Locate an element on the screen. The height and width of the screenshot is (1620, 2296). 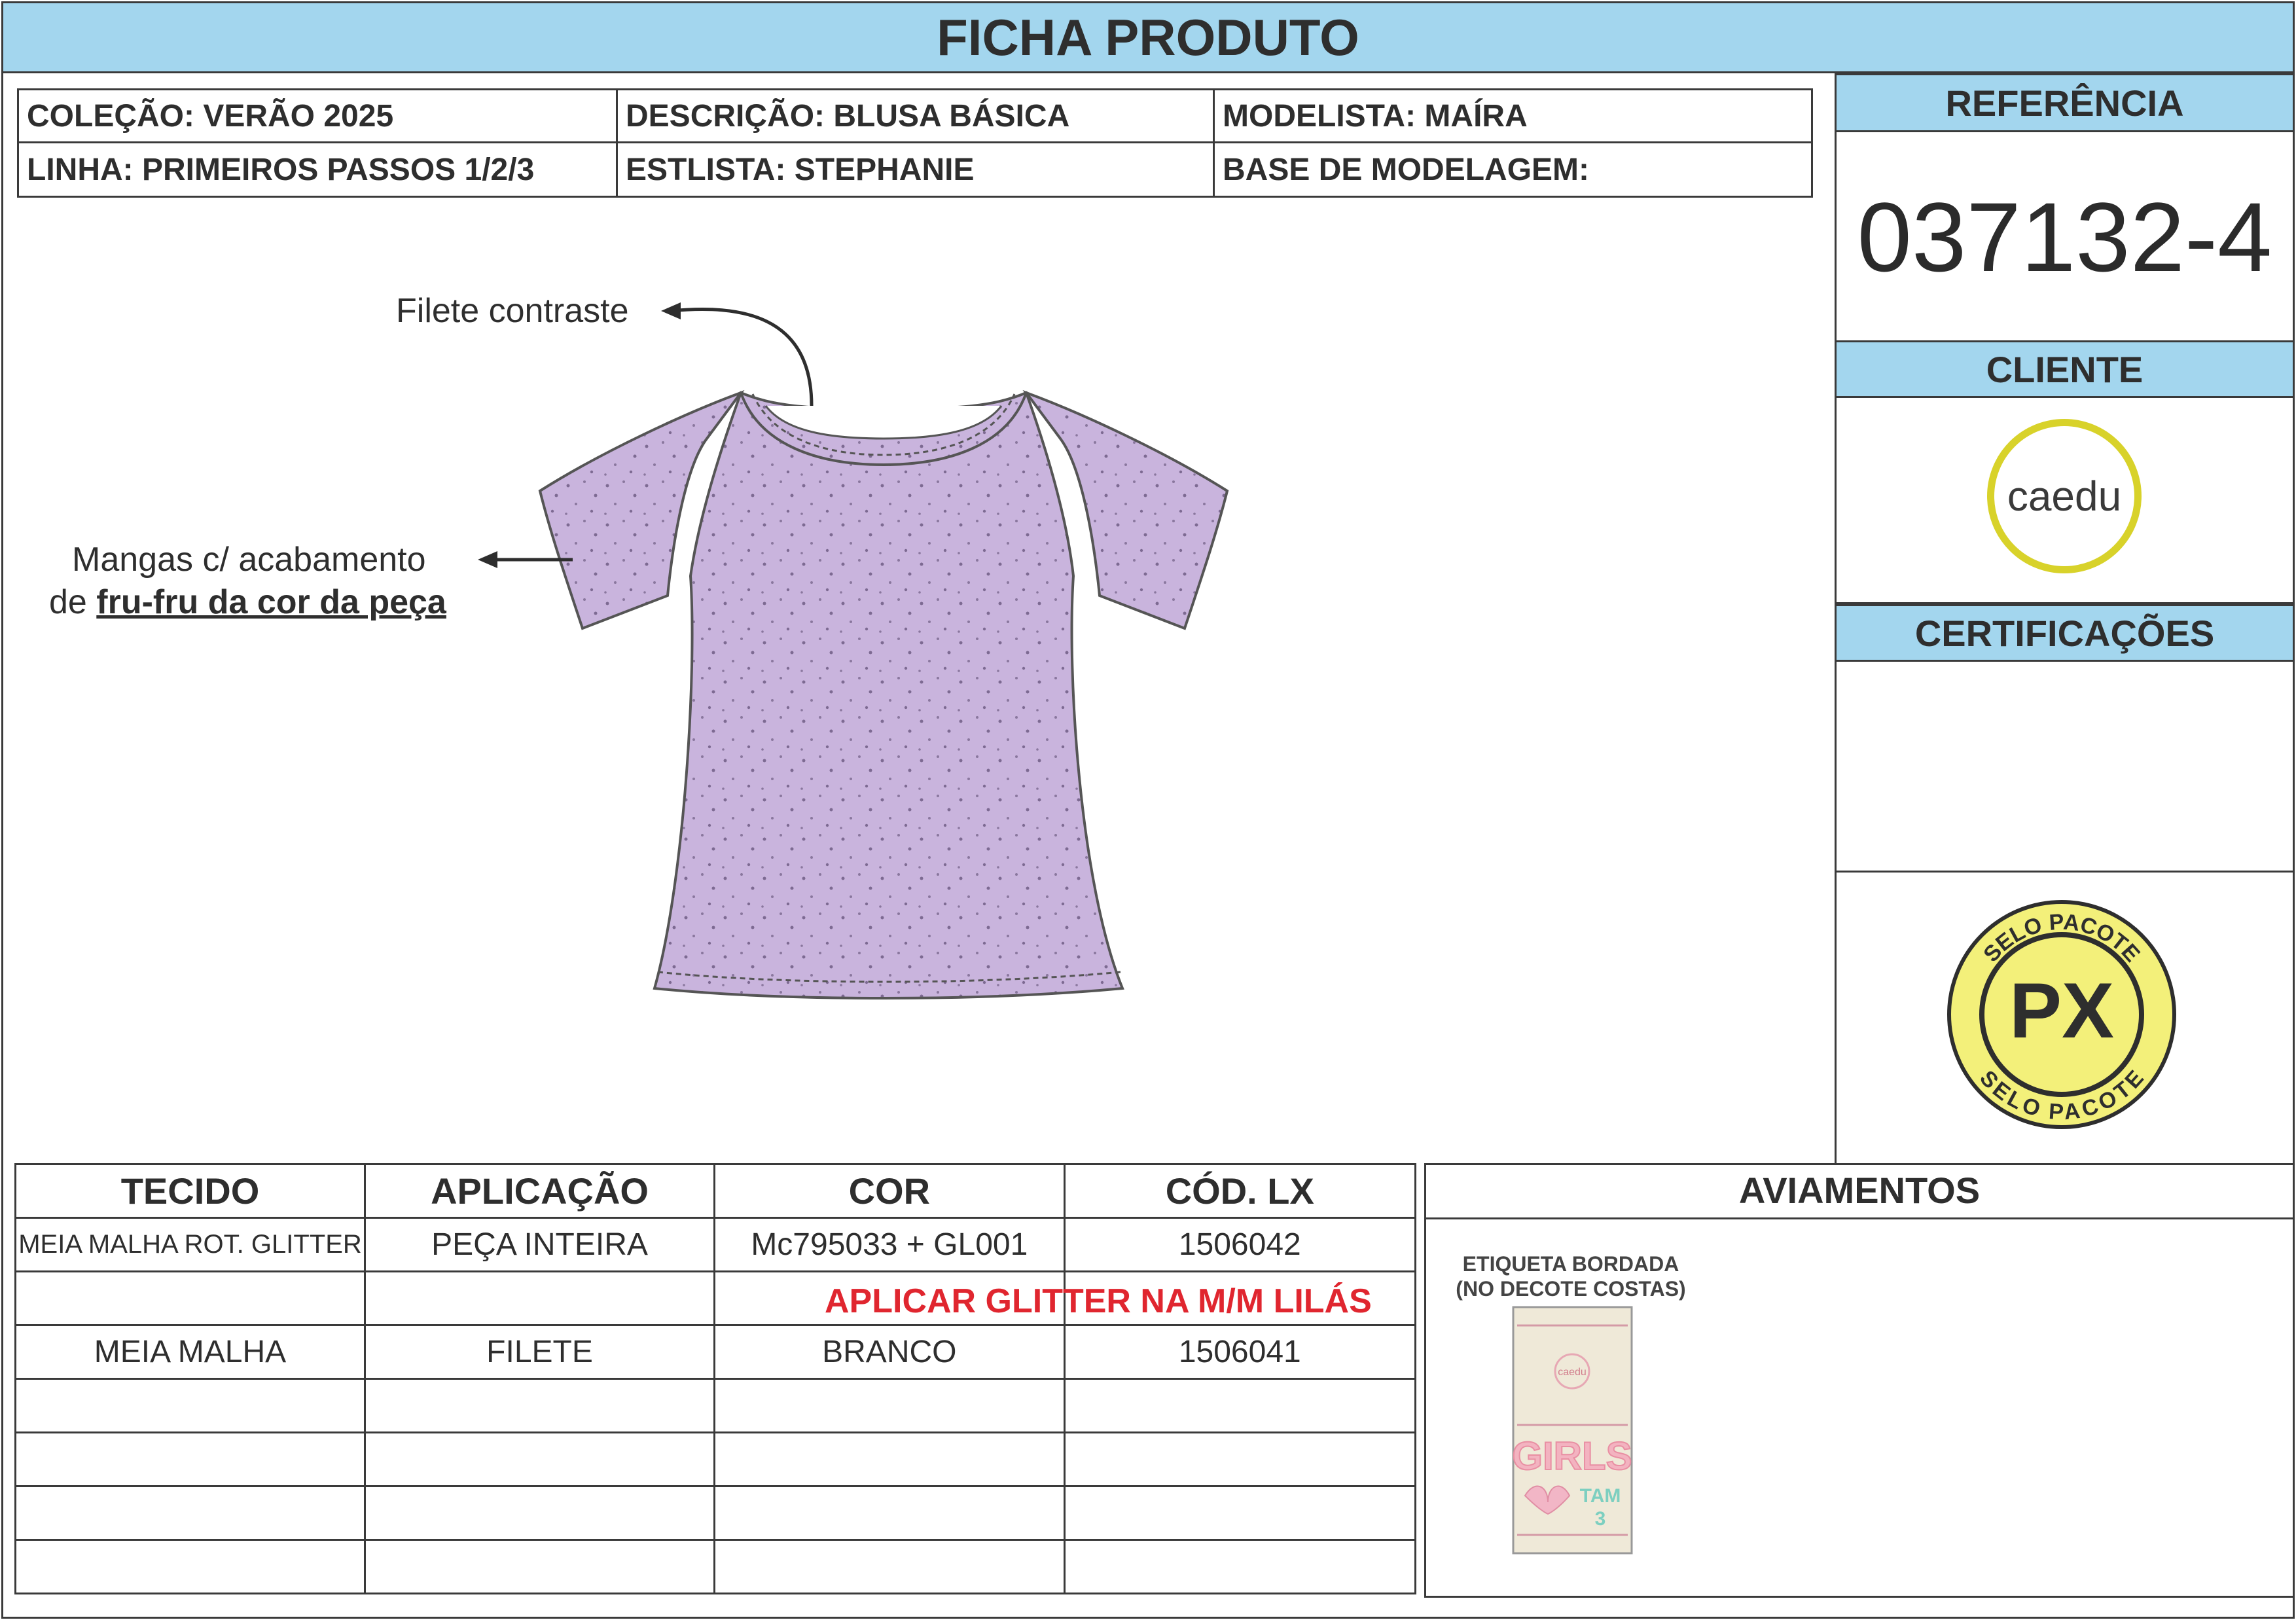
woven-label-tam: TAM is located at coordinates (1600, 1496).